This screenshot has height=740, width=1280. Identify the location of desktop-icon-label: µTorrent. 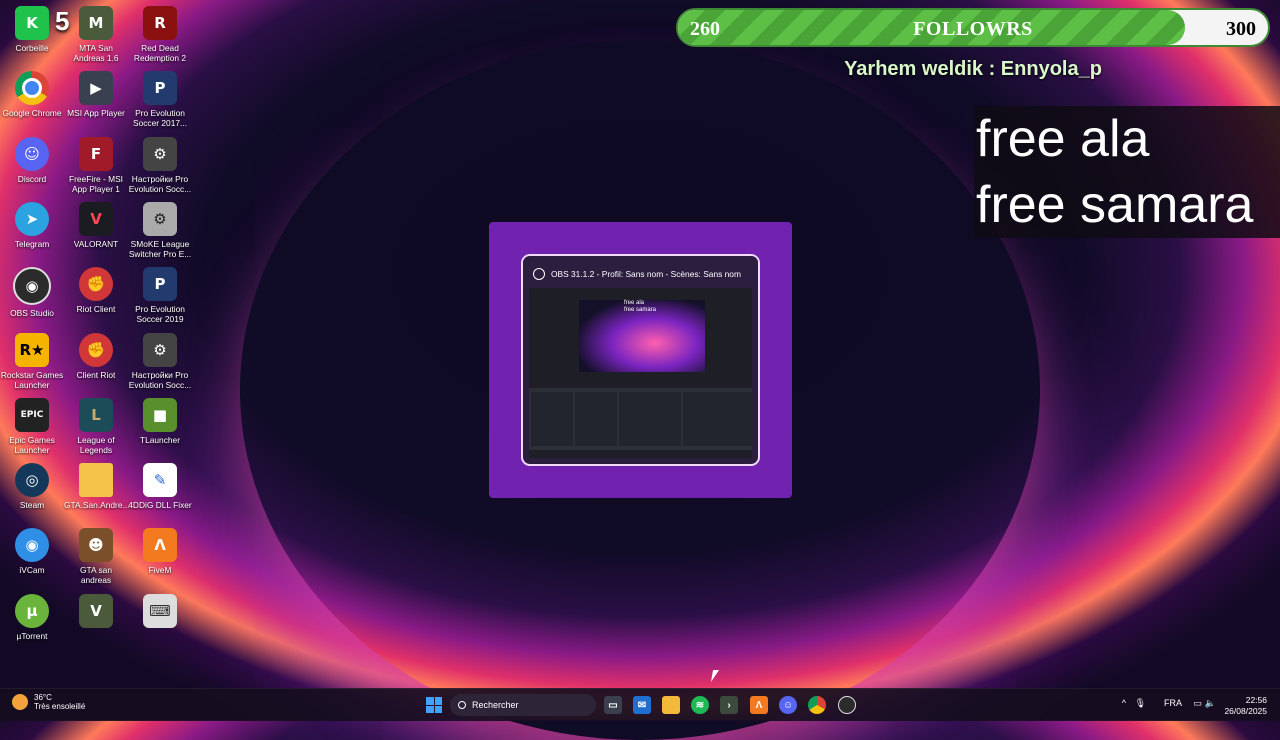
(32, 635).